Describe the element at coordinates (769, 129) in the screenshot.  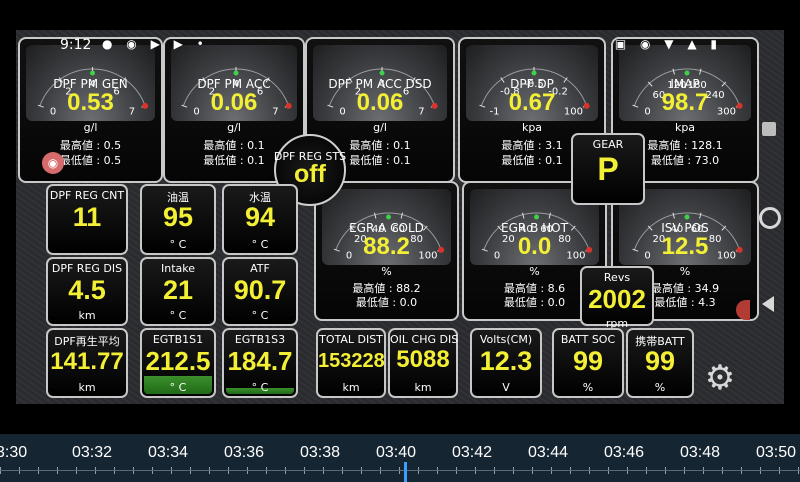
I see `recent-apps-button` at that location.